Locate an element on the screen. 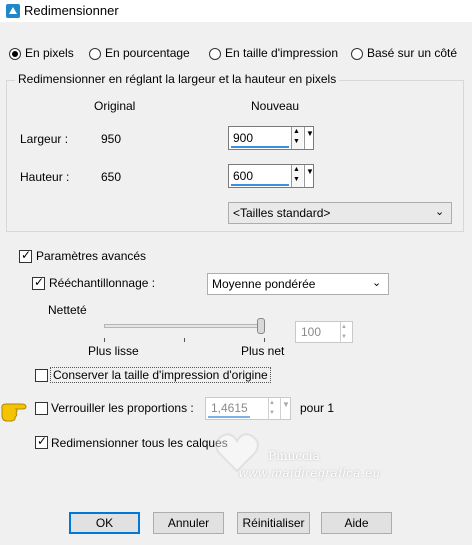 The width and height of the screenshot is (472, 545). sharpness-slider-thumb is located at coordinates (261, 326).